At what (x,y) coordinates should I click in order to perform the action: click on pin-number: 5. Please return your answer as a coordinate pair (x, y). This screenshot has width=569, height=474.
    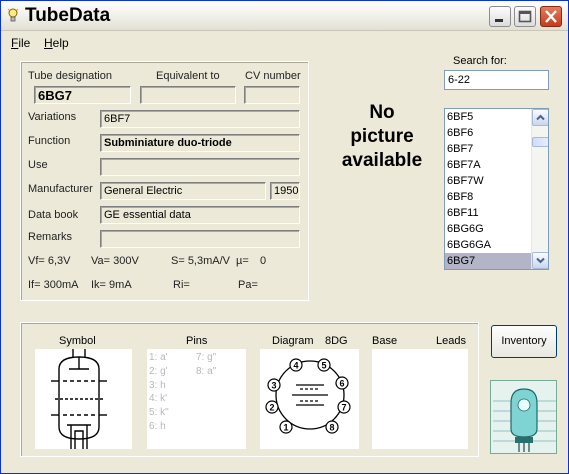
    Looking at the image, I should click on (323, 366).